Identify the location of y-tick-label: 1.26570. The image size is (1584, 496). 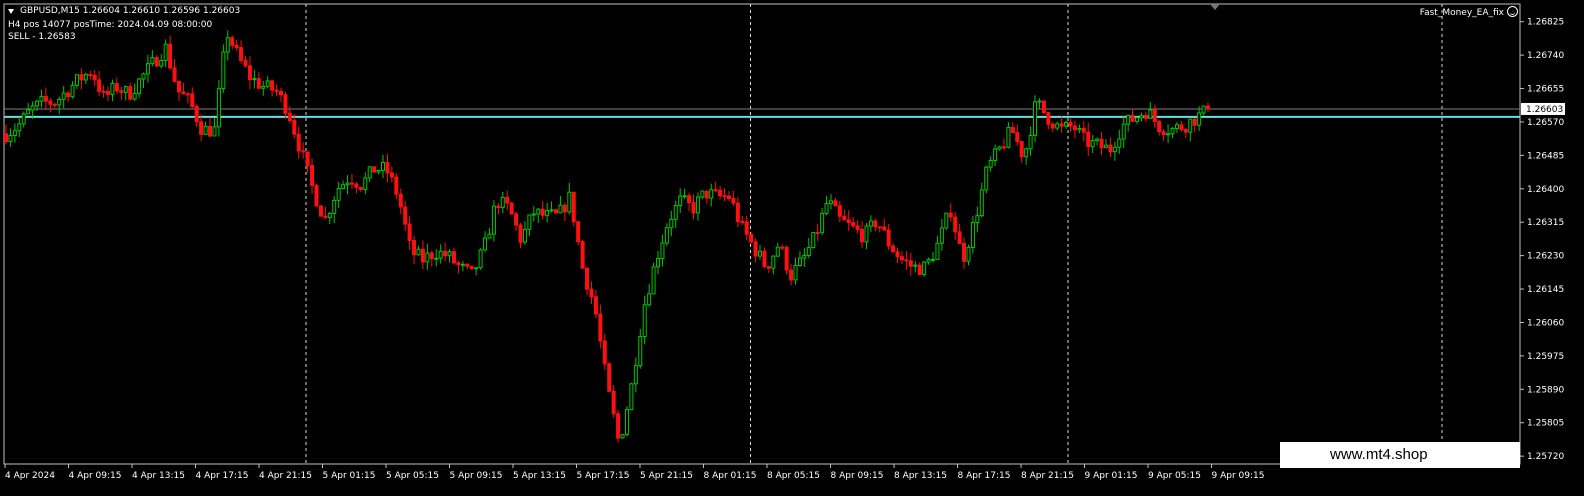
(1545, 123).